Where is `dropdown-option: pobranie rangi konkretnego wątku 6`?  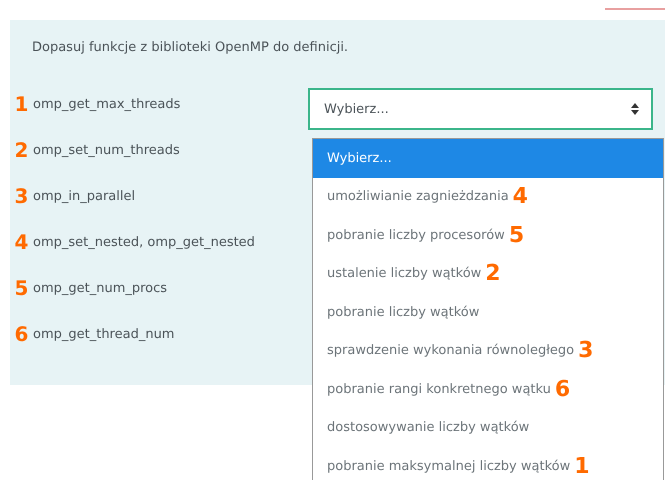
dropdown-option: pobranie rangi konkretnego wątku 6 is located at coordinates (488, 389).